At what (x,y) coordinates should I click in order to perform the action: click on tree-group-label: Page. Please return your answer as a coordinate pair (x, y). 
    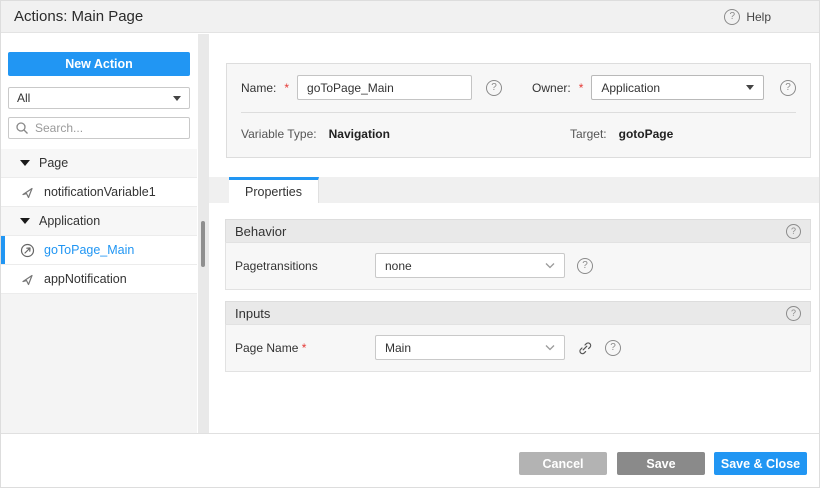
    Looking at the image, I should click on (54, 163).